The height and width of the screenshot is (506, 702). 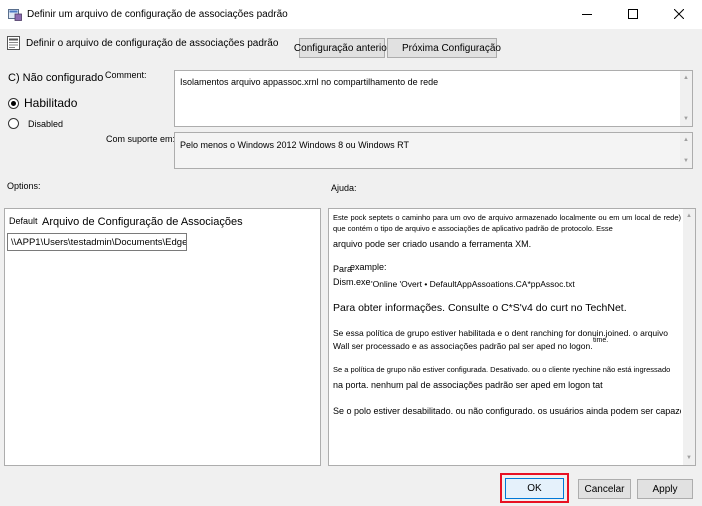 I want to click on enabled-label: Habilitado, so click(x=51, y=103).